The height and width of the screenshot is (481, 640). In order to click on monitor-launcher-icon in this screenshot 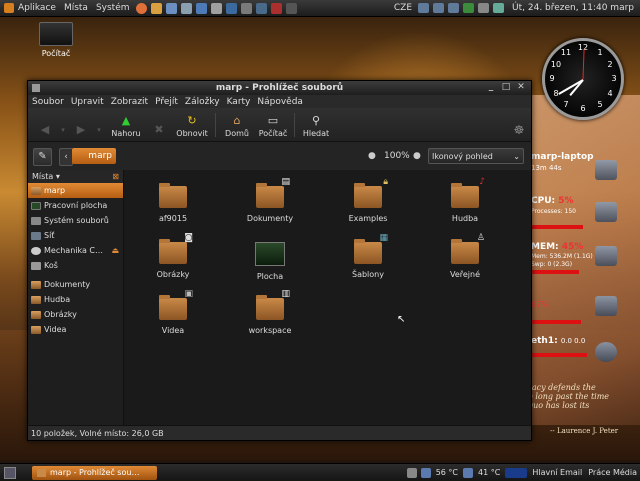, I will do `click(231, 8)`.